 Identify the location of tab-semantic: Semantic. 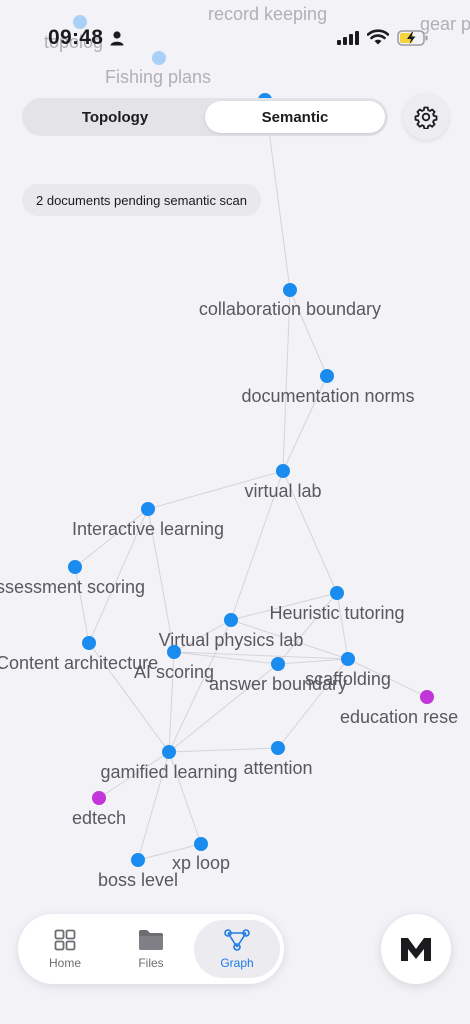
(295, 117).